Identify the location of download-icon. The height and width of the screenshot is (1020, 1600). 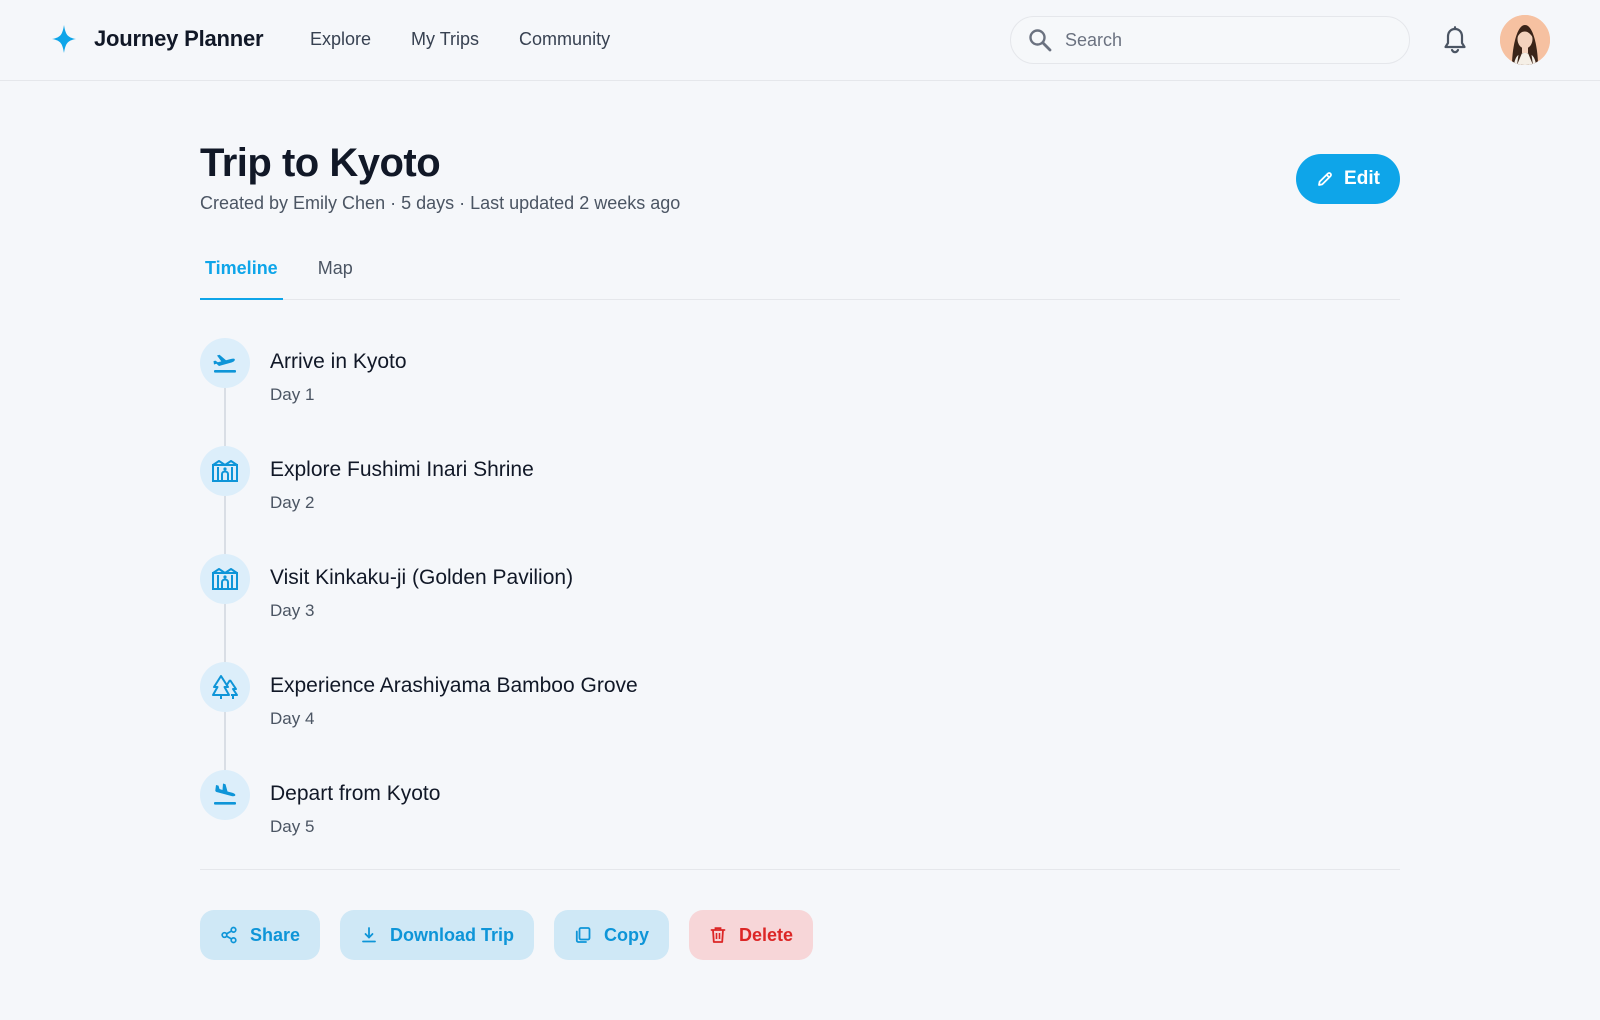
(369, 935).